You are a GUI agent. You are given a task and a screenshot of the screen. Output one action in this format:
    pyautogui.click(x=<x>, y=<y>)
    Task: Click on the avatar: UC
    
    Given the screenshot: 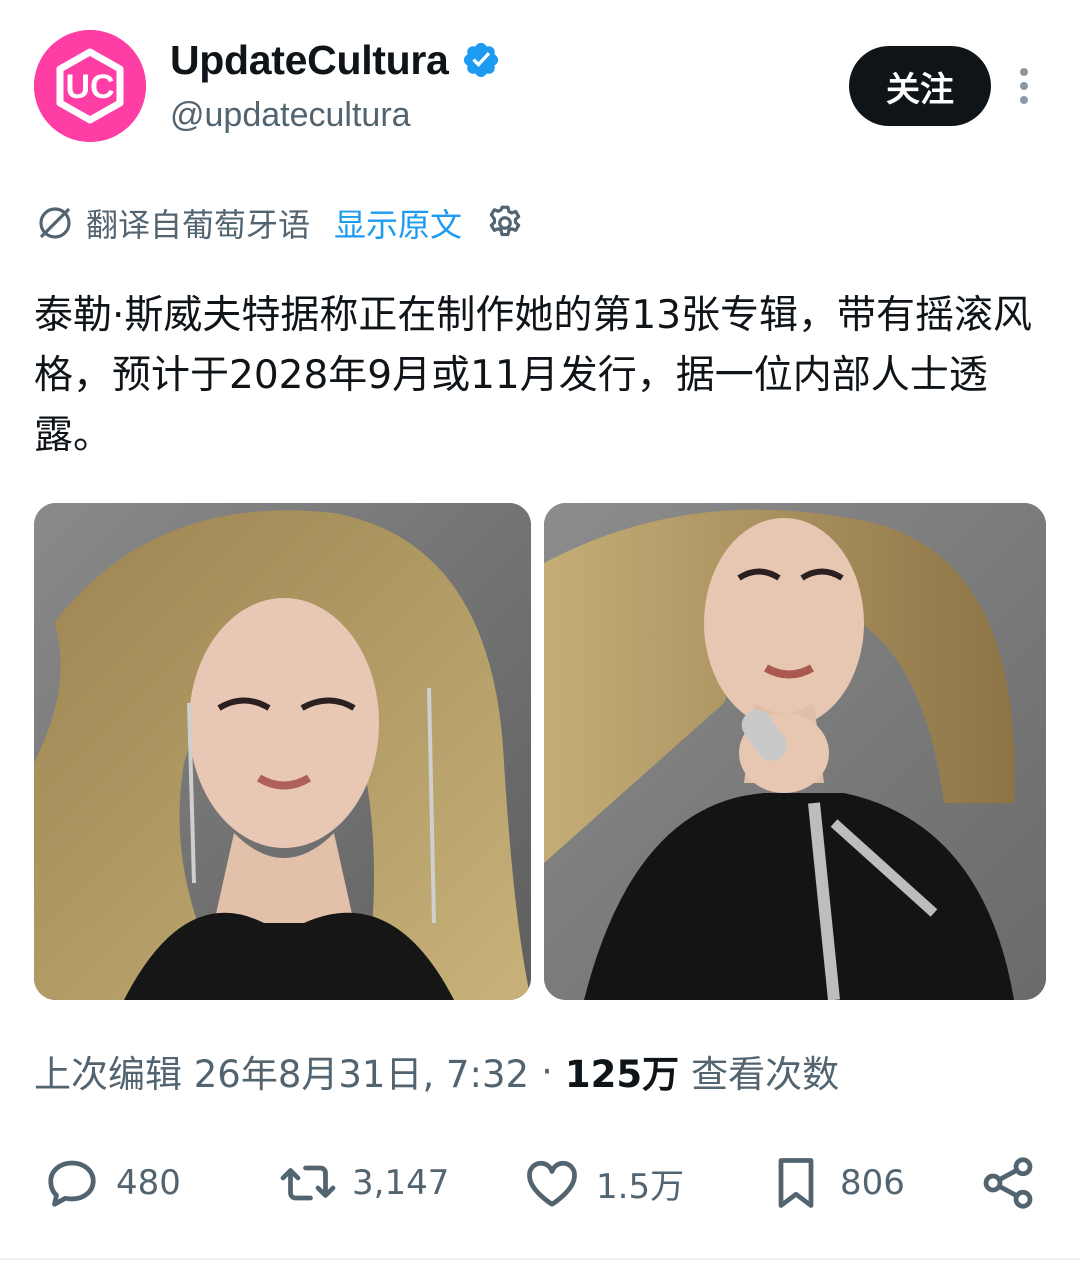 What is the action you would take?
    pyautogui.click(x=90, y=86)
    